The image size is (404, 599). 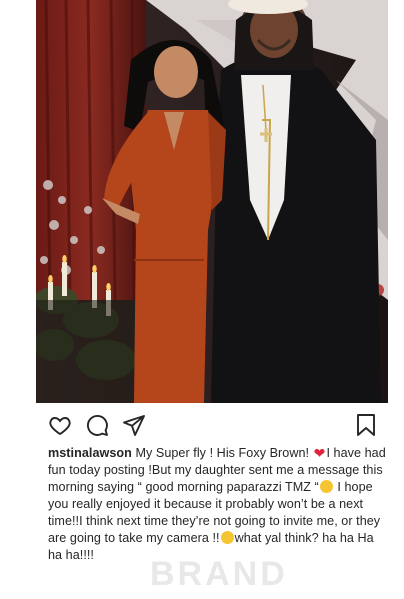 What do you see at coordinates (366, 425) in the screenshot?
I see `bookmark-icon` at bounding box center [366, 425].